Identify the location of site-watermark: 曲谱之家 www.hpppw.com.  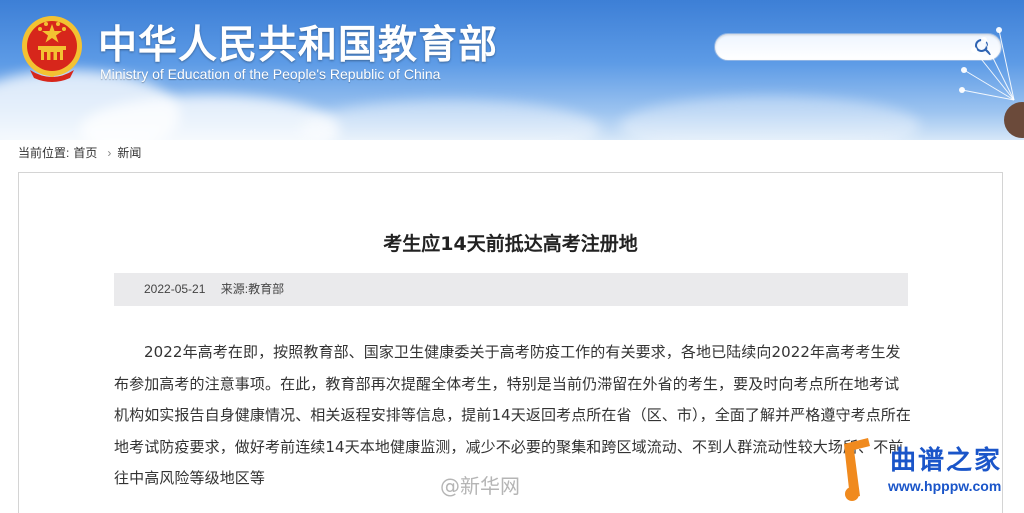
(931, 470).